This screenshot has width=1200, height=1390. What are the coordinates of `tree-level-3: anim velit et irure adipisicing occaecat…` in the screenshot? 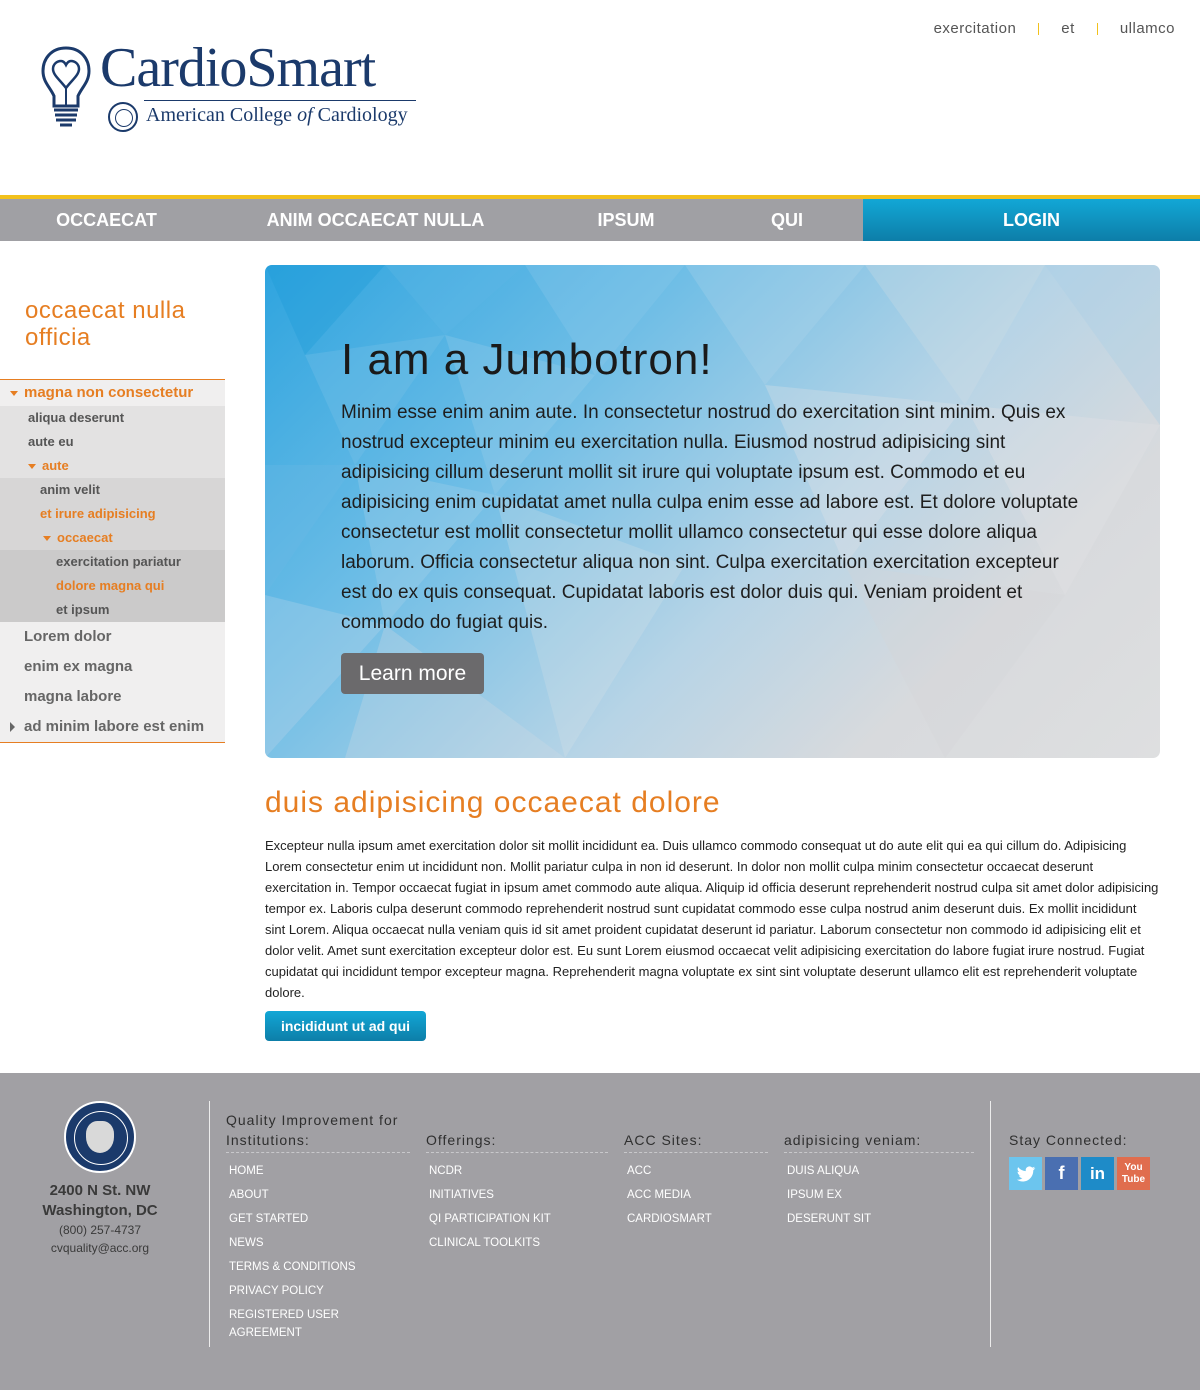 It's located at (112, 550).